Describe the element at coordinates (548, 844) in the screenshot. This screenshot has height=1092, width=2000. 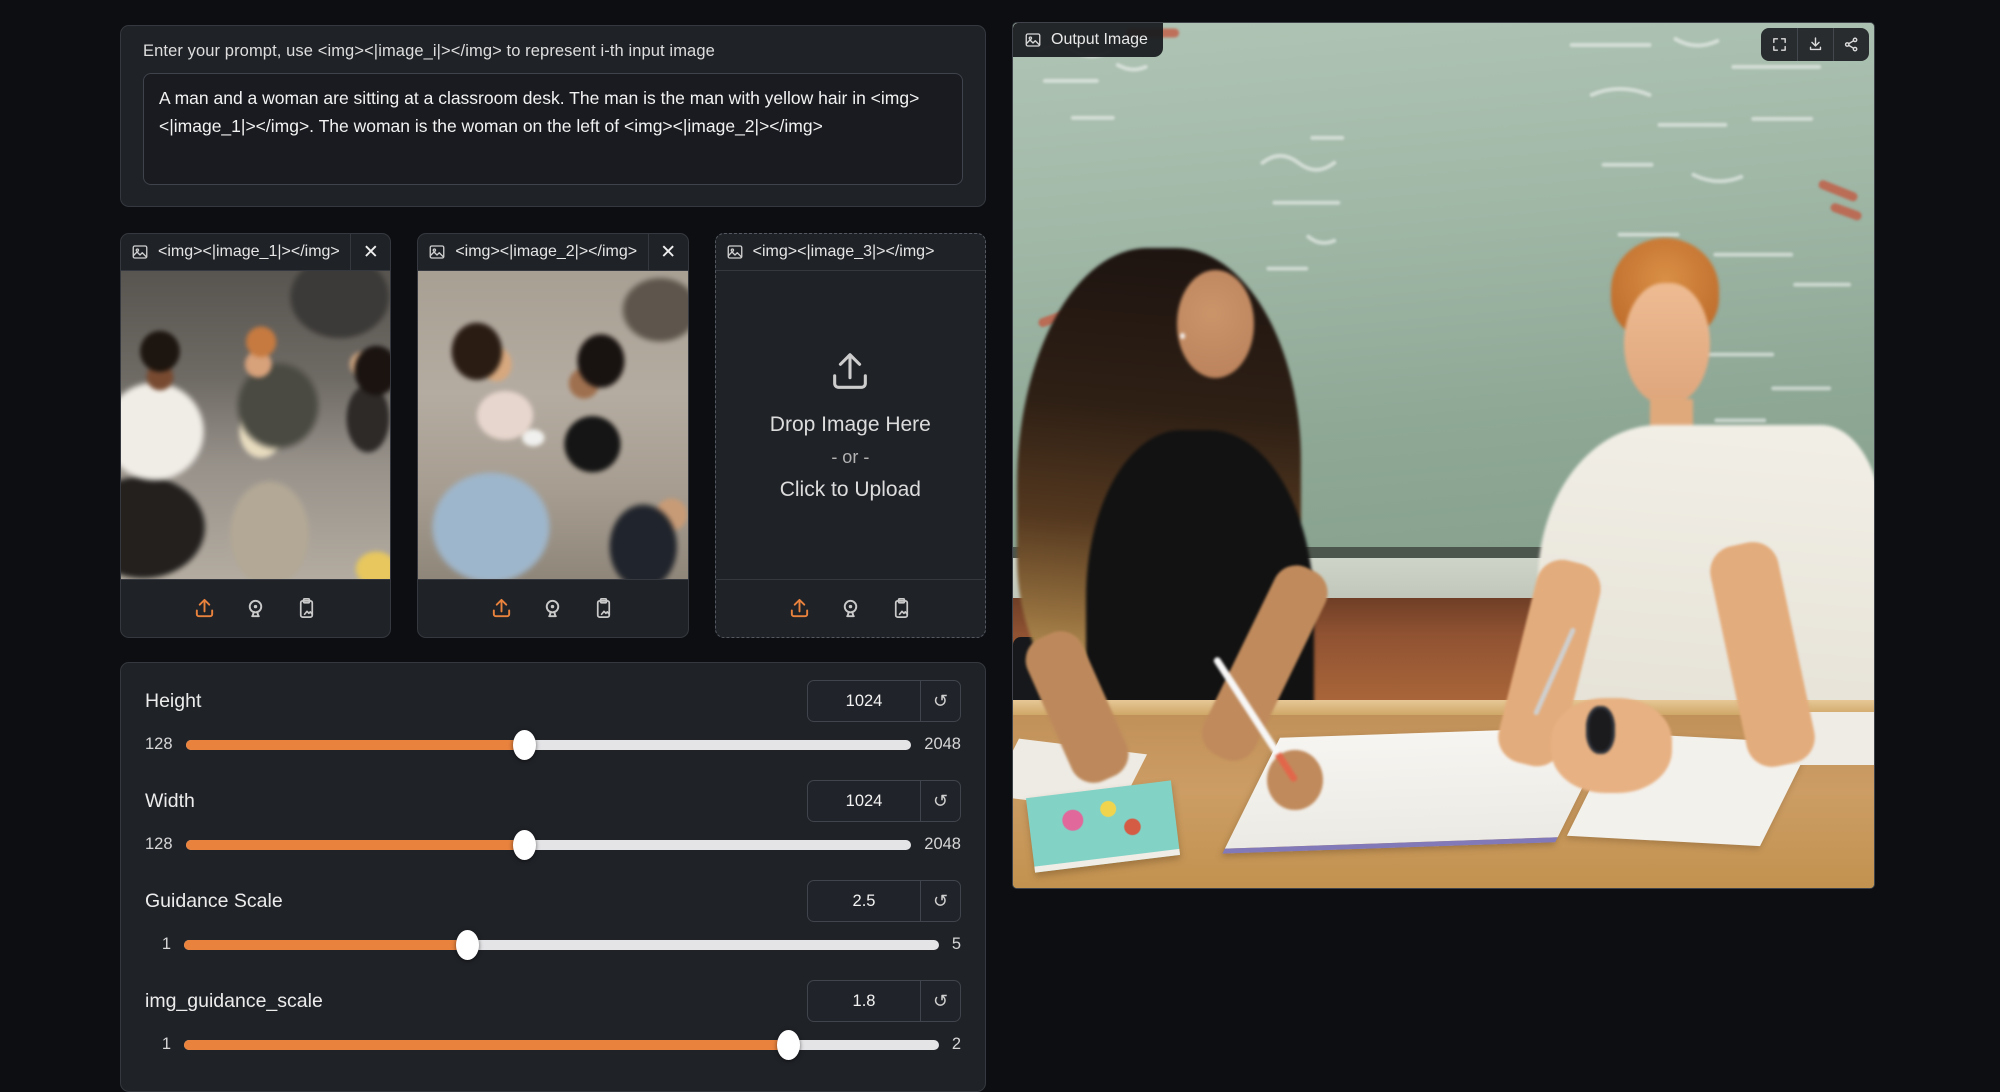
I see `width-slider` at that location.